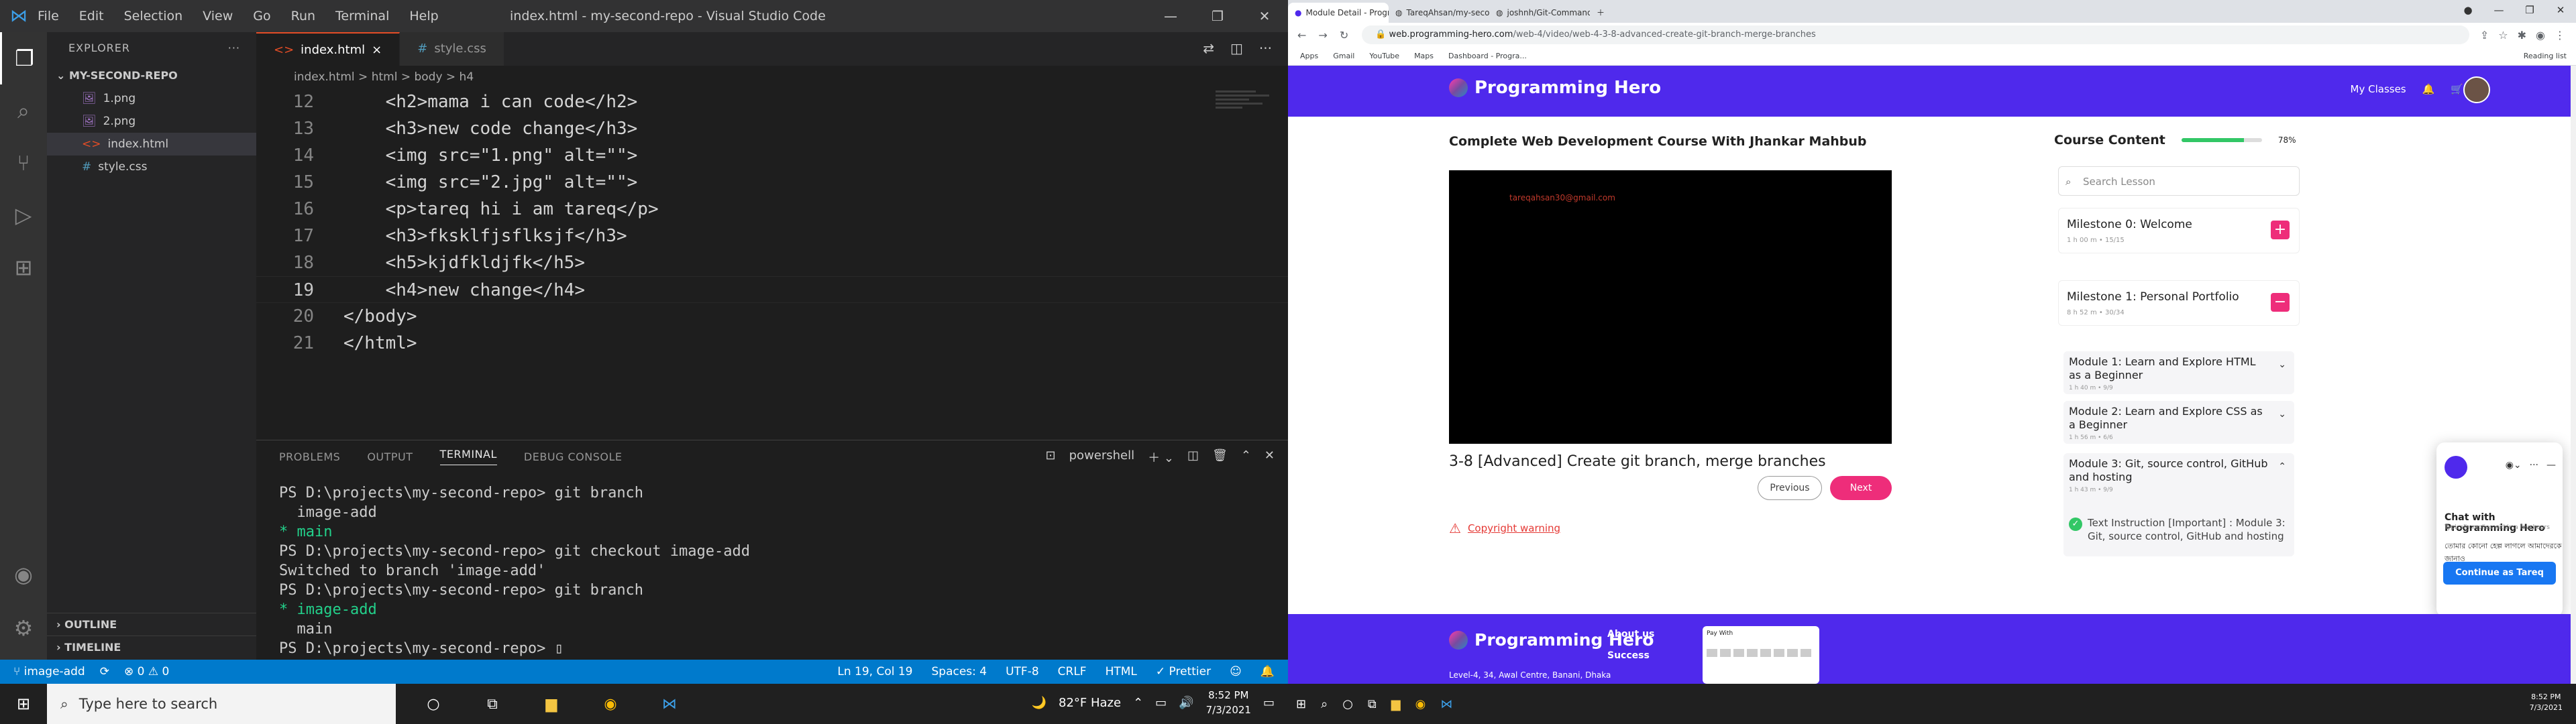 The width and height of the screenshot is (2576, 724). What do you see at coordinates (1396, 704) in the screenshot?
I see `file-explorer-icon: ▆` at bounding box center [1396, 704].